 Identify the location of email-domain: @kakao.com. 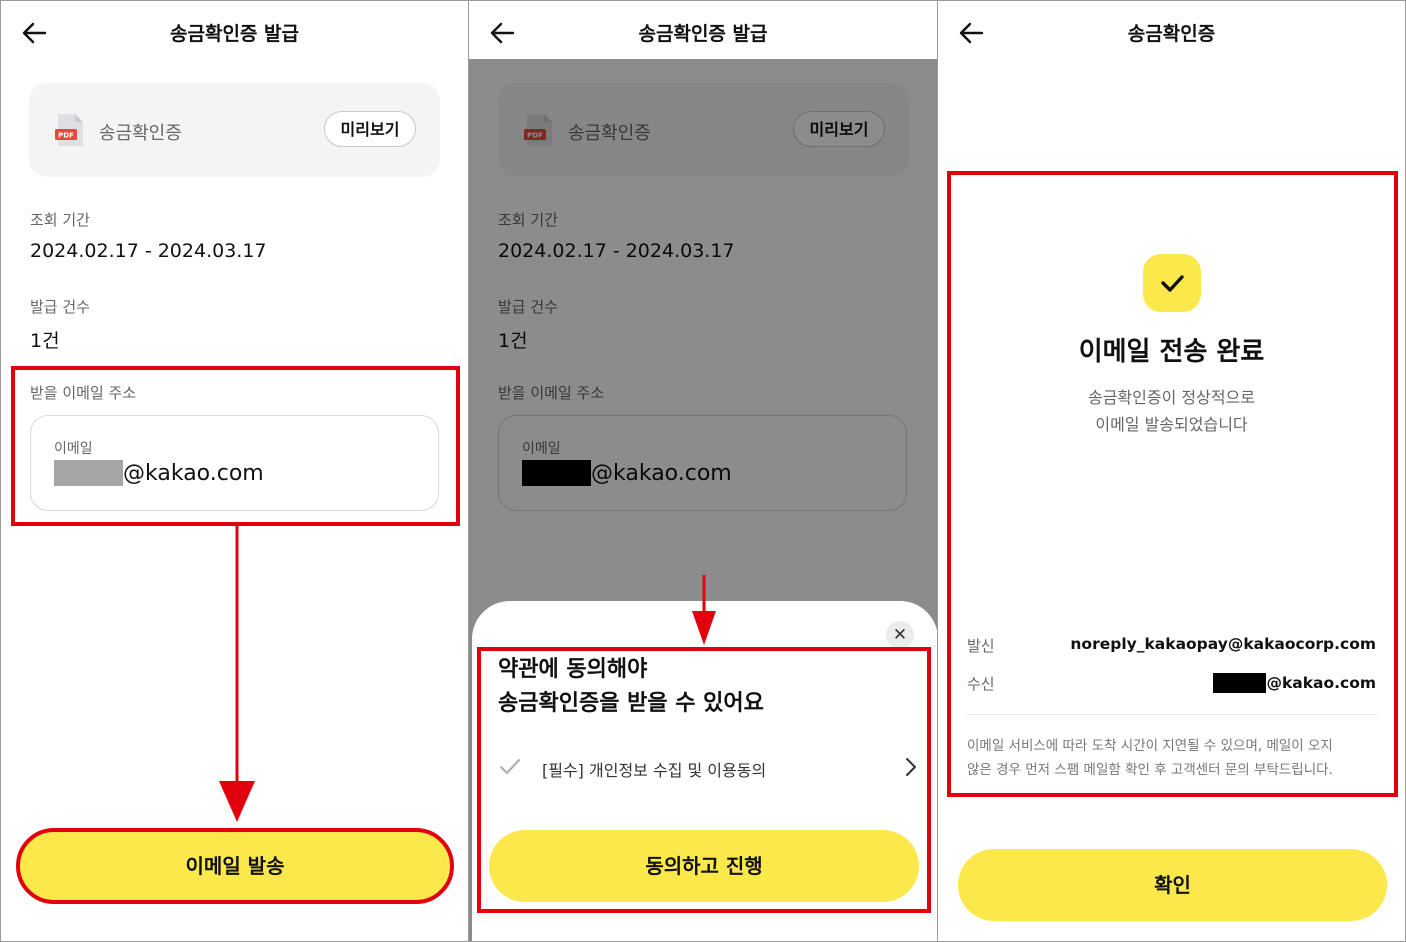
(193, 473).